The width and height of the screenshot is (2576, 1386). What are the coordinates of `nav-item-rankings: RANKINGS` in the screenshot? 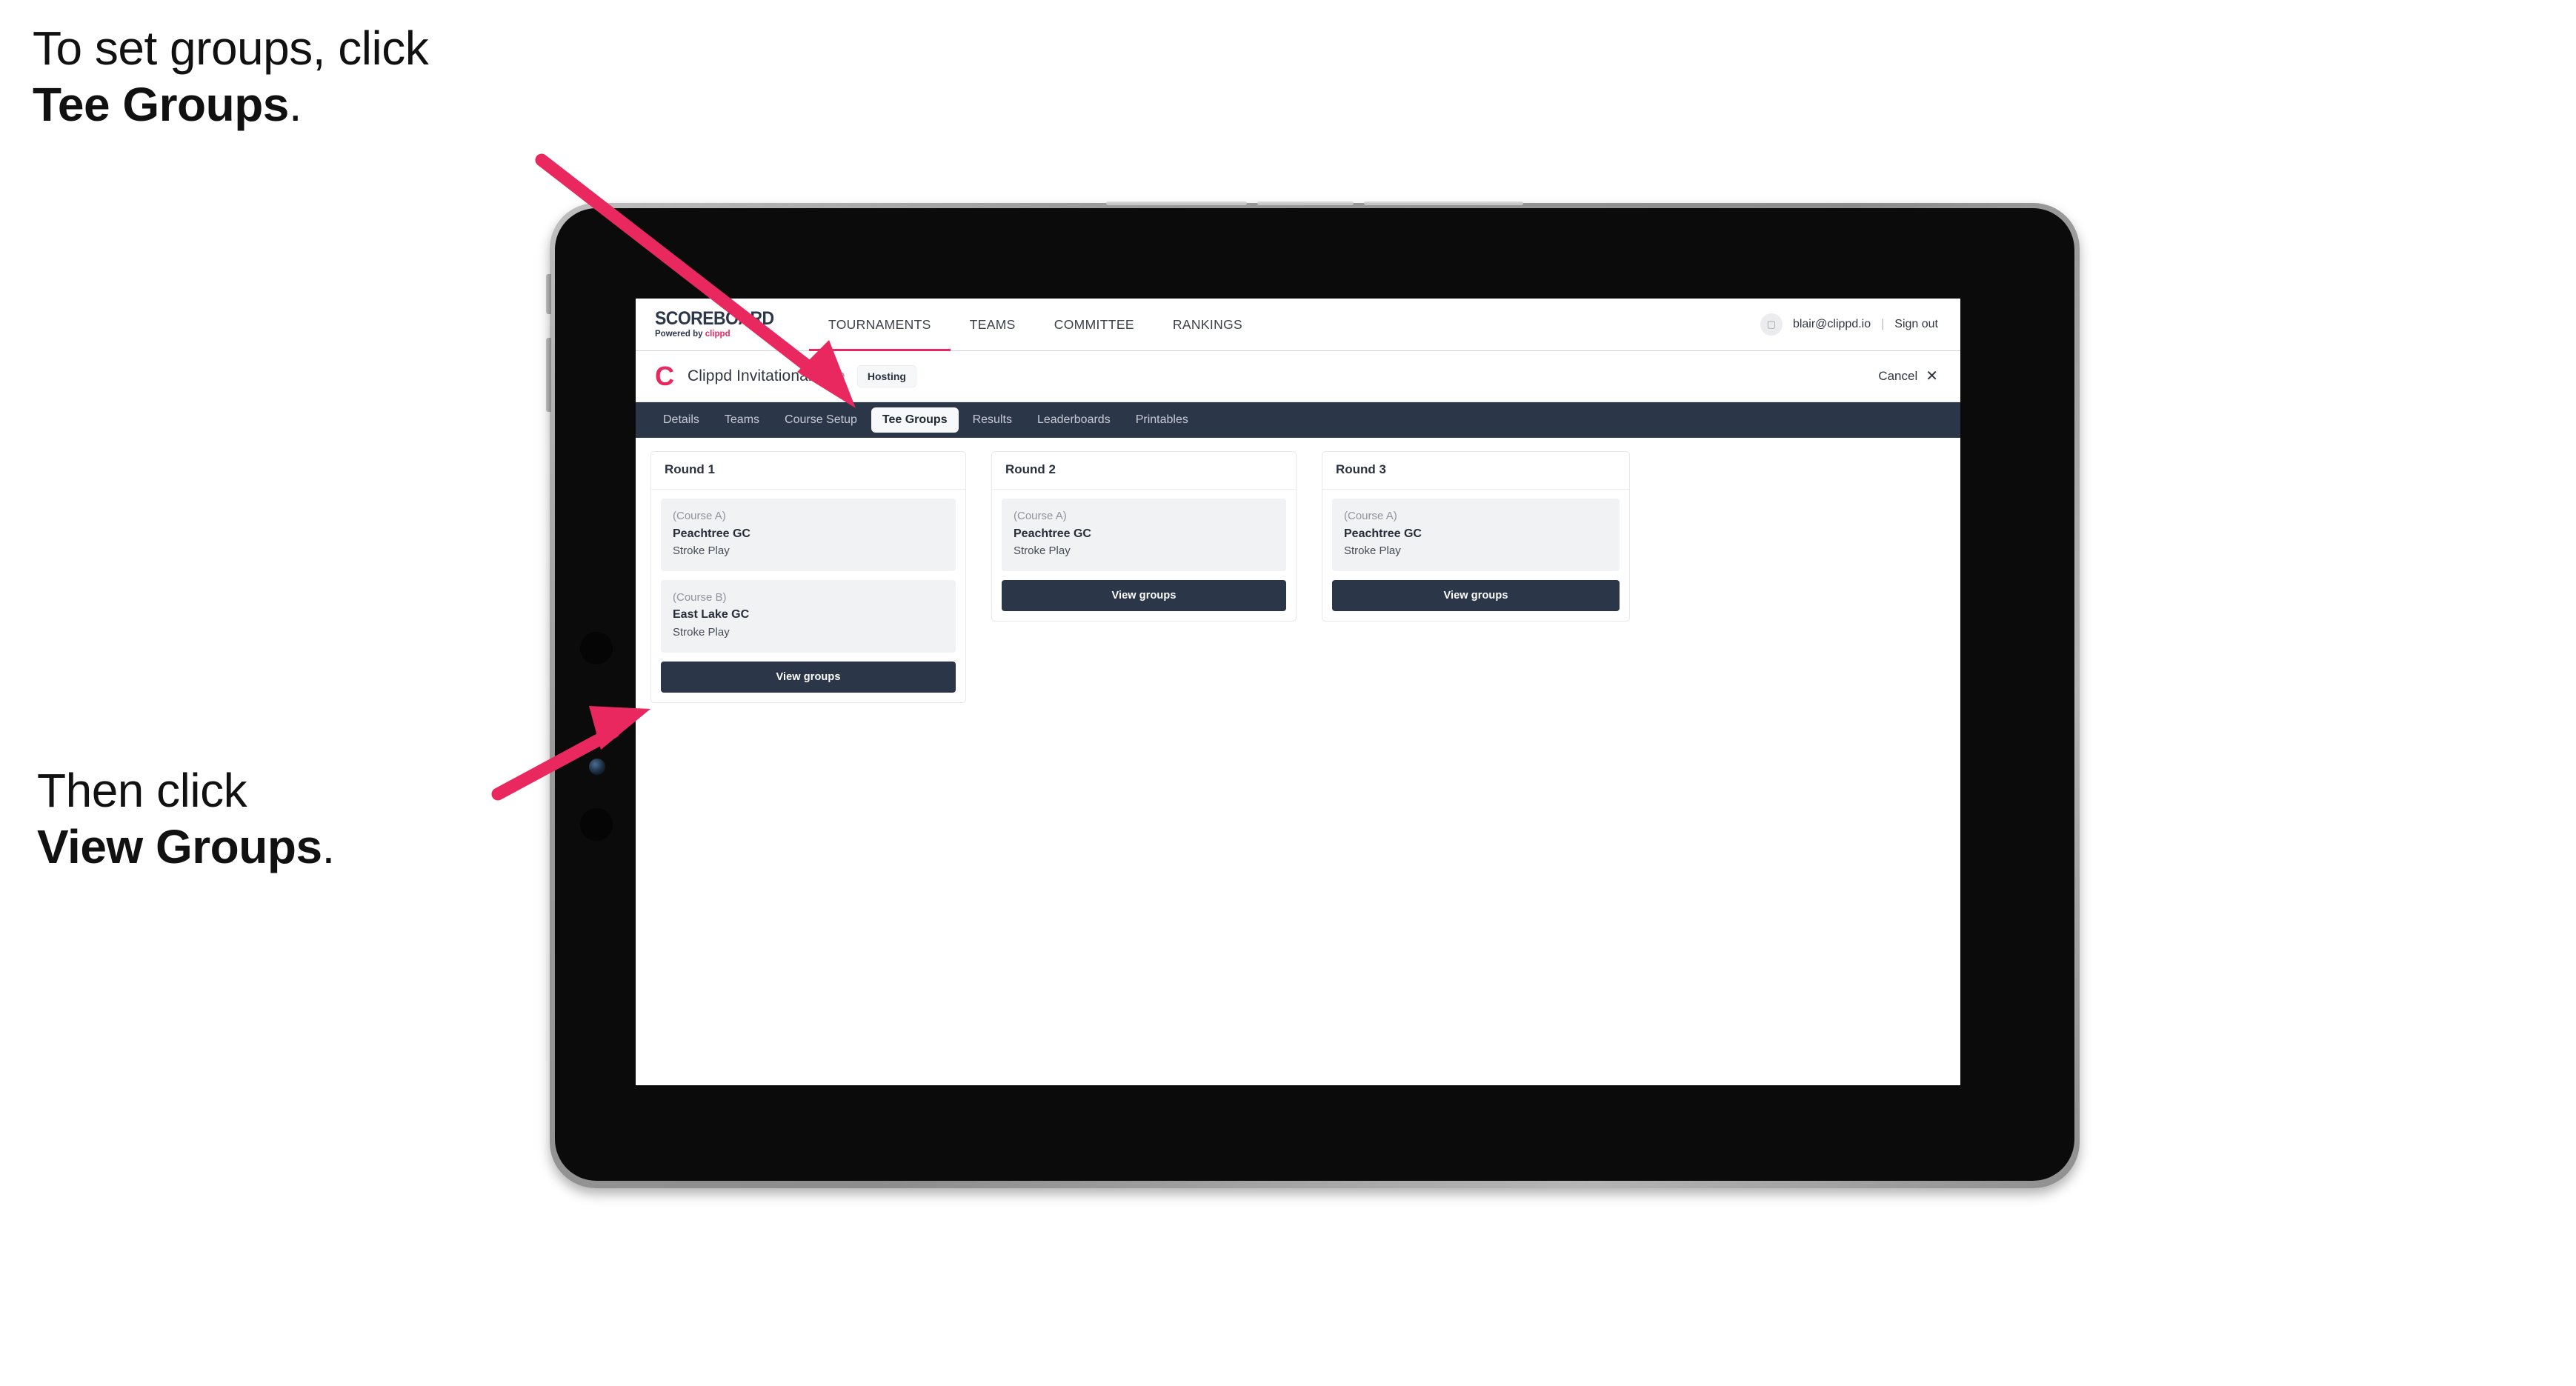 It's located at (1208, 324).